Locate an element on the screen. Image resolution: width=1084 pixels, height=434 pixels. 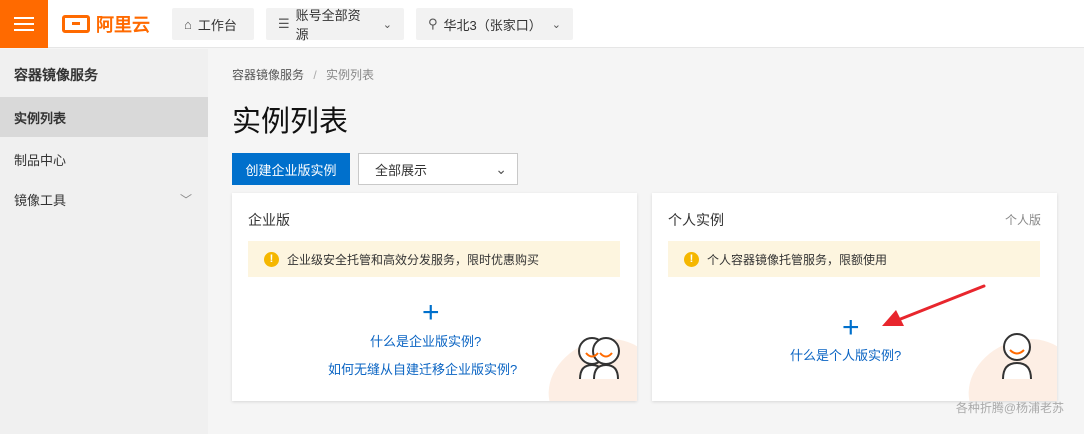
region-selector-label: 华北3（张家口） is located at coordinates (492, 25).